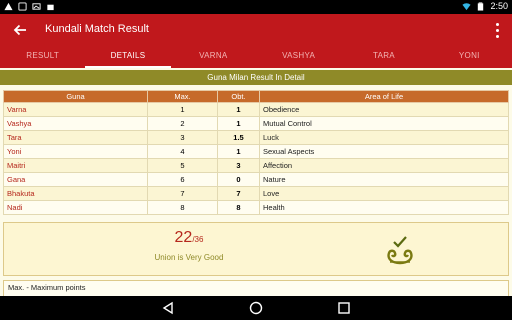 This screenshot has height=320, width=512. I want to click on store-icon, so click(50, 7).